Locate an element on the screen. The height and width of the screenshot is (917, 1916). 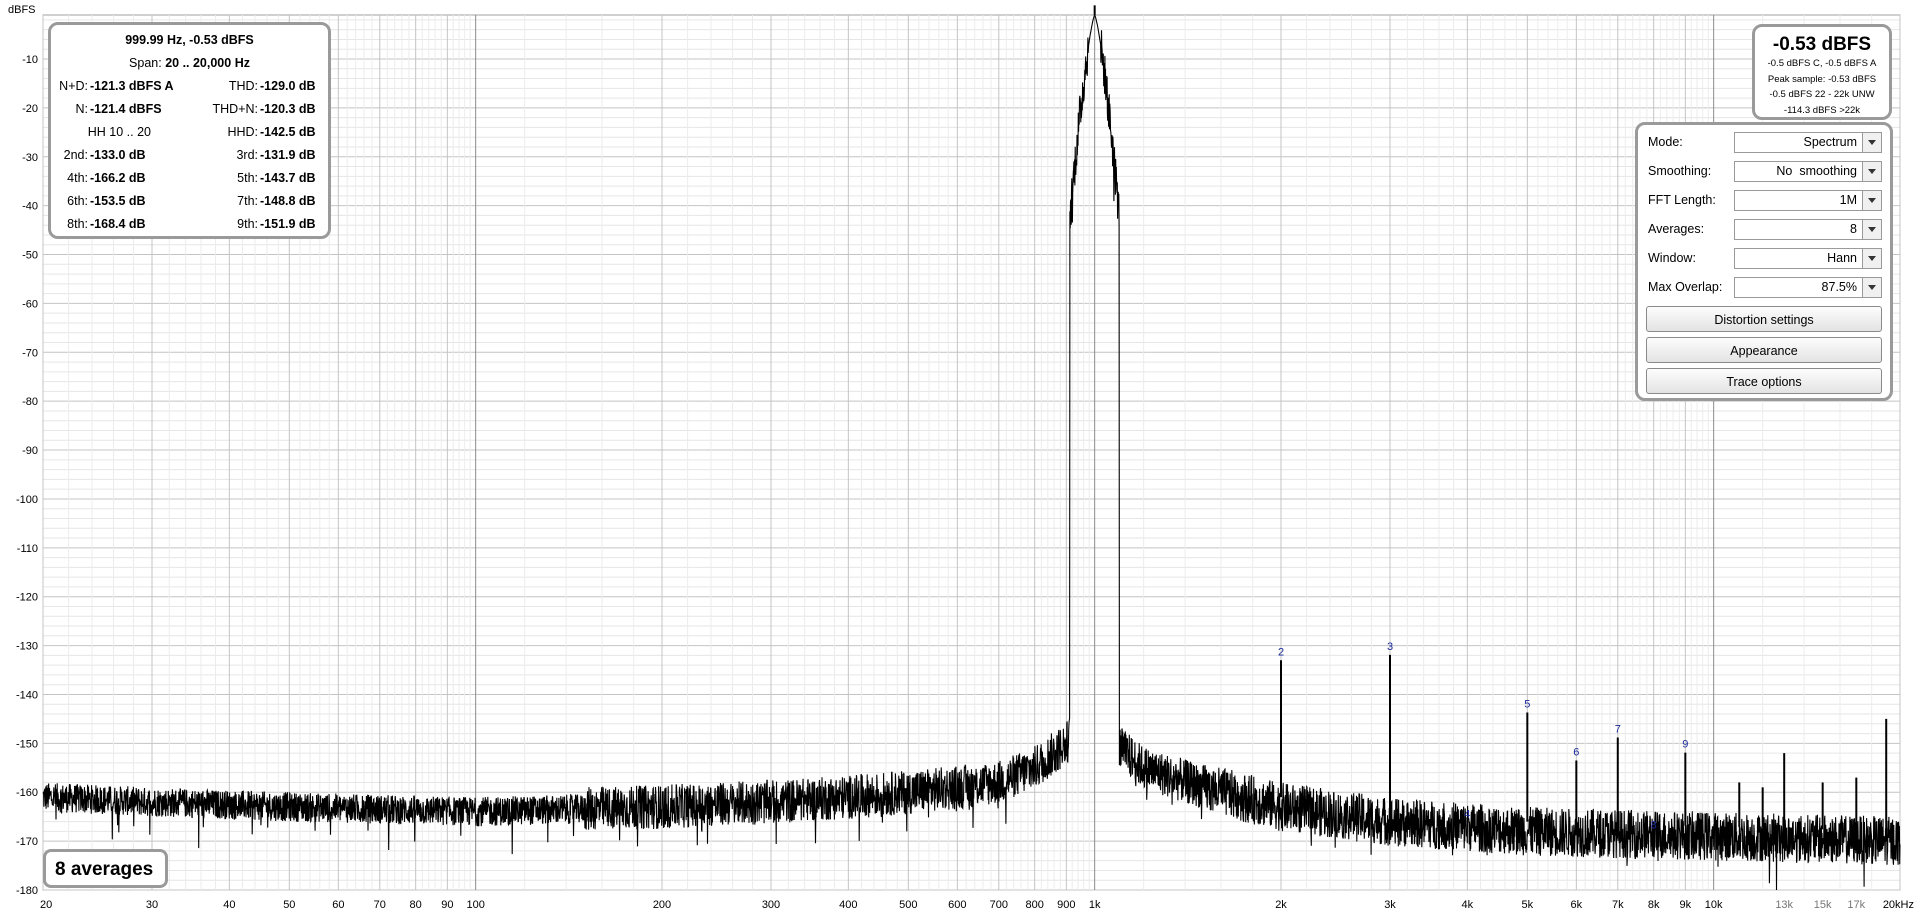
stat-value: -166.2 dB is located at coordinates (118, 178).